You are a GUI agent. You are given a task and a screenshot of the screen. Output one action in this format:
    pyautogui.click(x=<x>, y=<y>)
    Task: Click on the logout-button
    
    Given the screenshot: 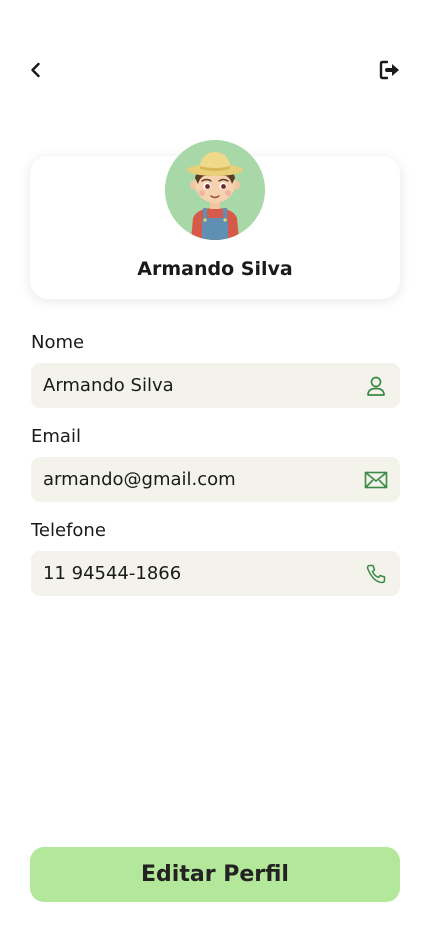 What is the action you would take?
    pyautogui.click(x=390, y=70)
    